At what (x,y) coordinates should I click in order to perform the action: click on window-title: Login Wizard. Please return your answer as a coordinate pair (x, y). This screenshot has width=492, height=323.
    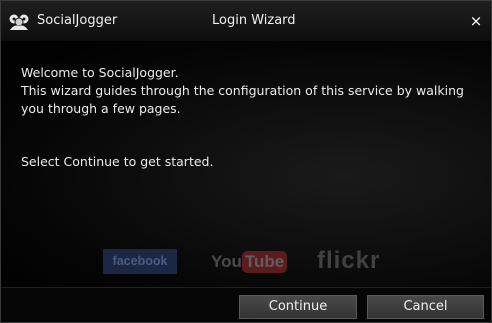
    Looking at the image, I should click on (254, 20).